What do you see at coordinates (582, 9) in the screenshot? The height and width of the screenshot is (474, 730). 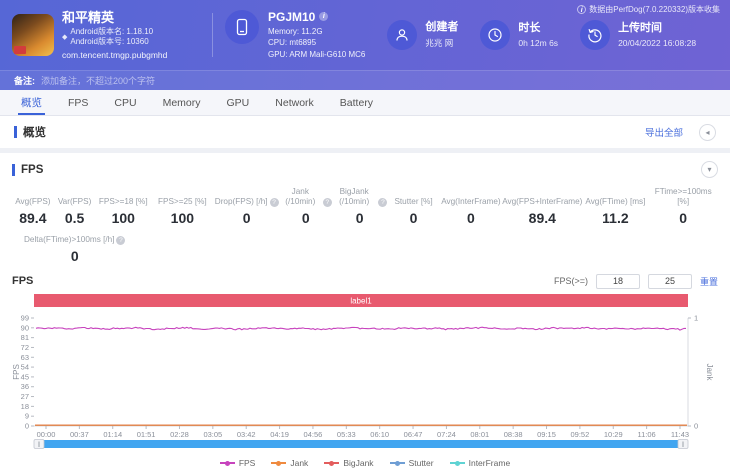 I see `info-icon: i` at bounding box center [582, 9].